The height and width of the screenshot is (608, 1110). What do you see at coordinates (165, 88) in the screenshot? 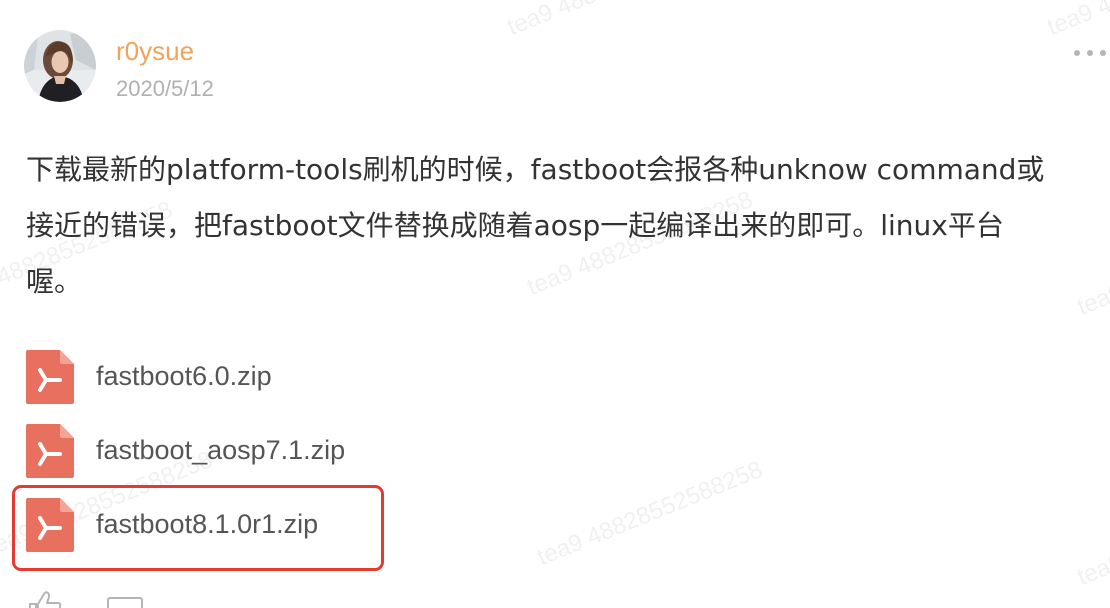
I see `post-date: 2020/5/12` at bounding box center [165, 88].